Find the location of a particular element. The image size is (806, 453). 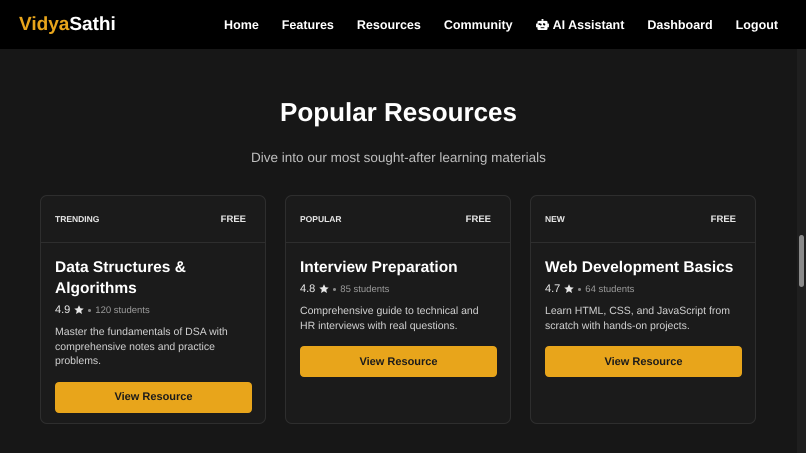

robot-icon is located at coordinates (542, 24).